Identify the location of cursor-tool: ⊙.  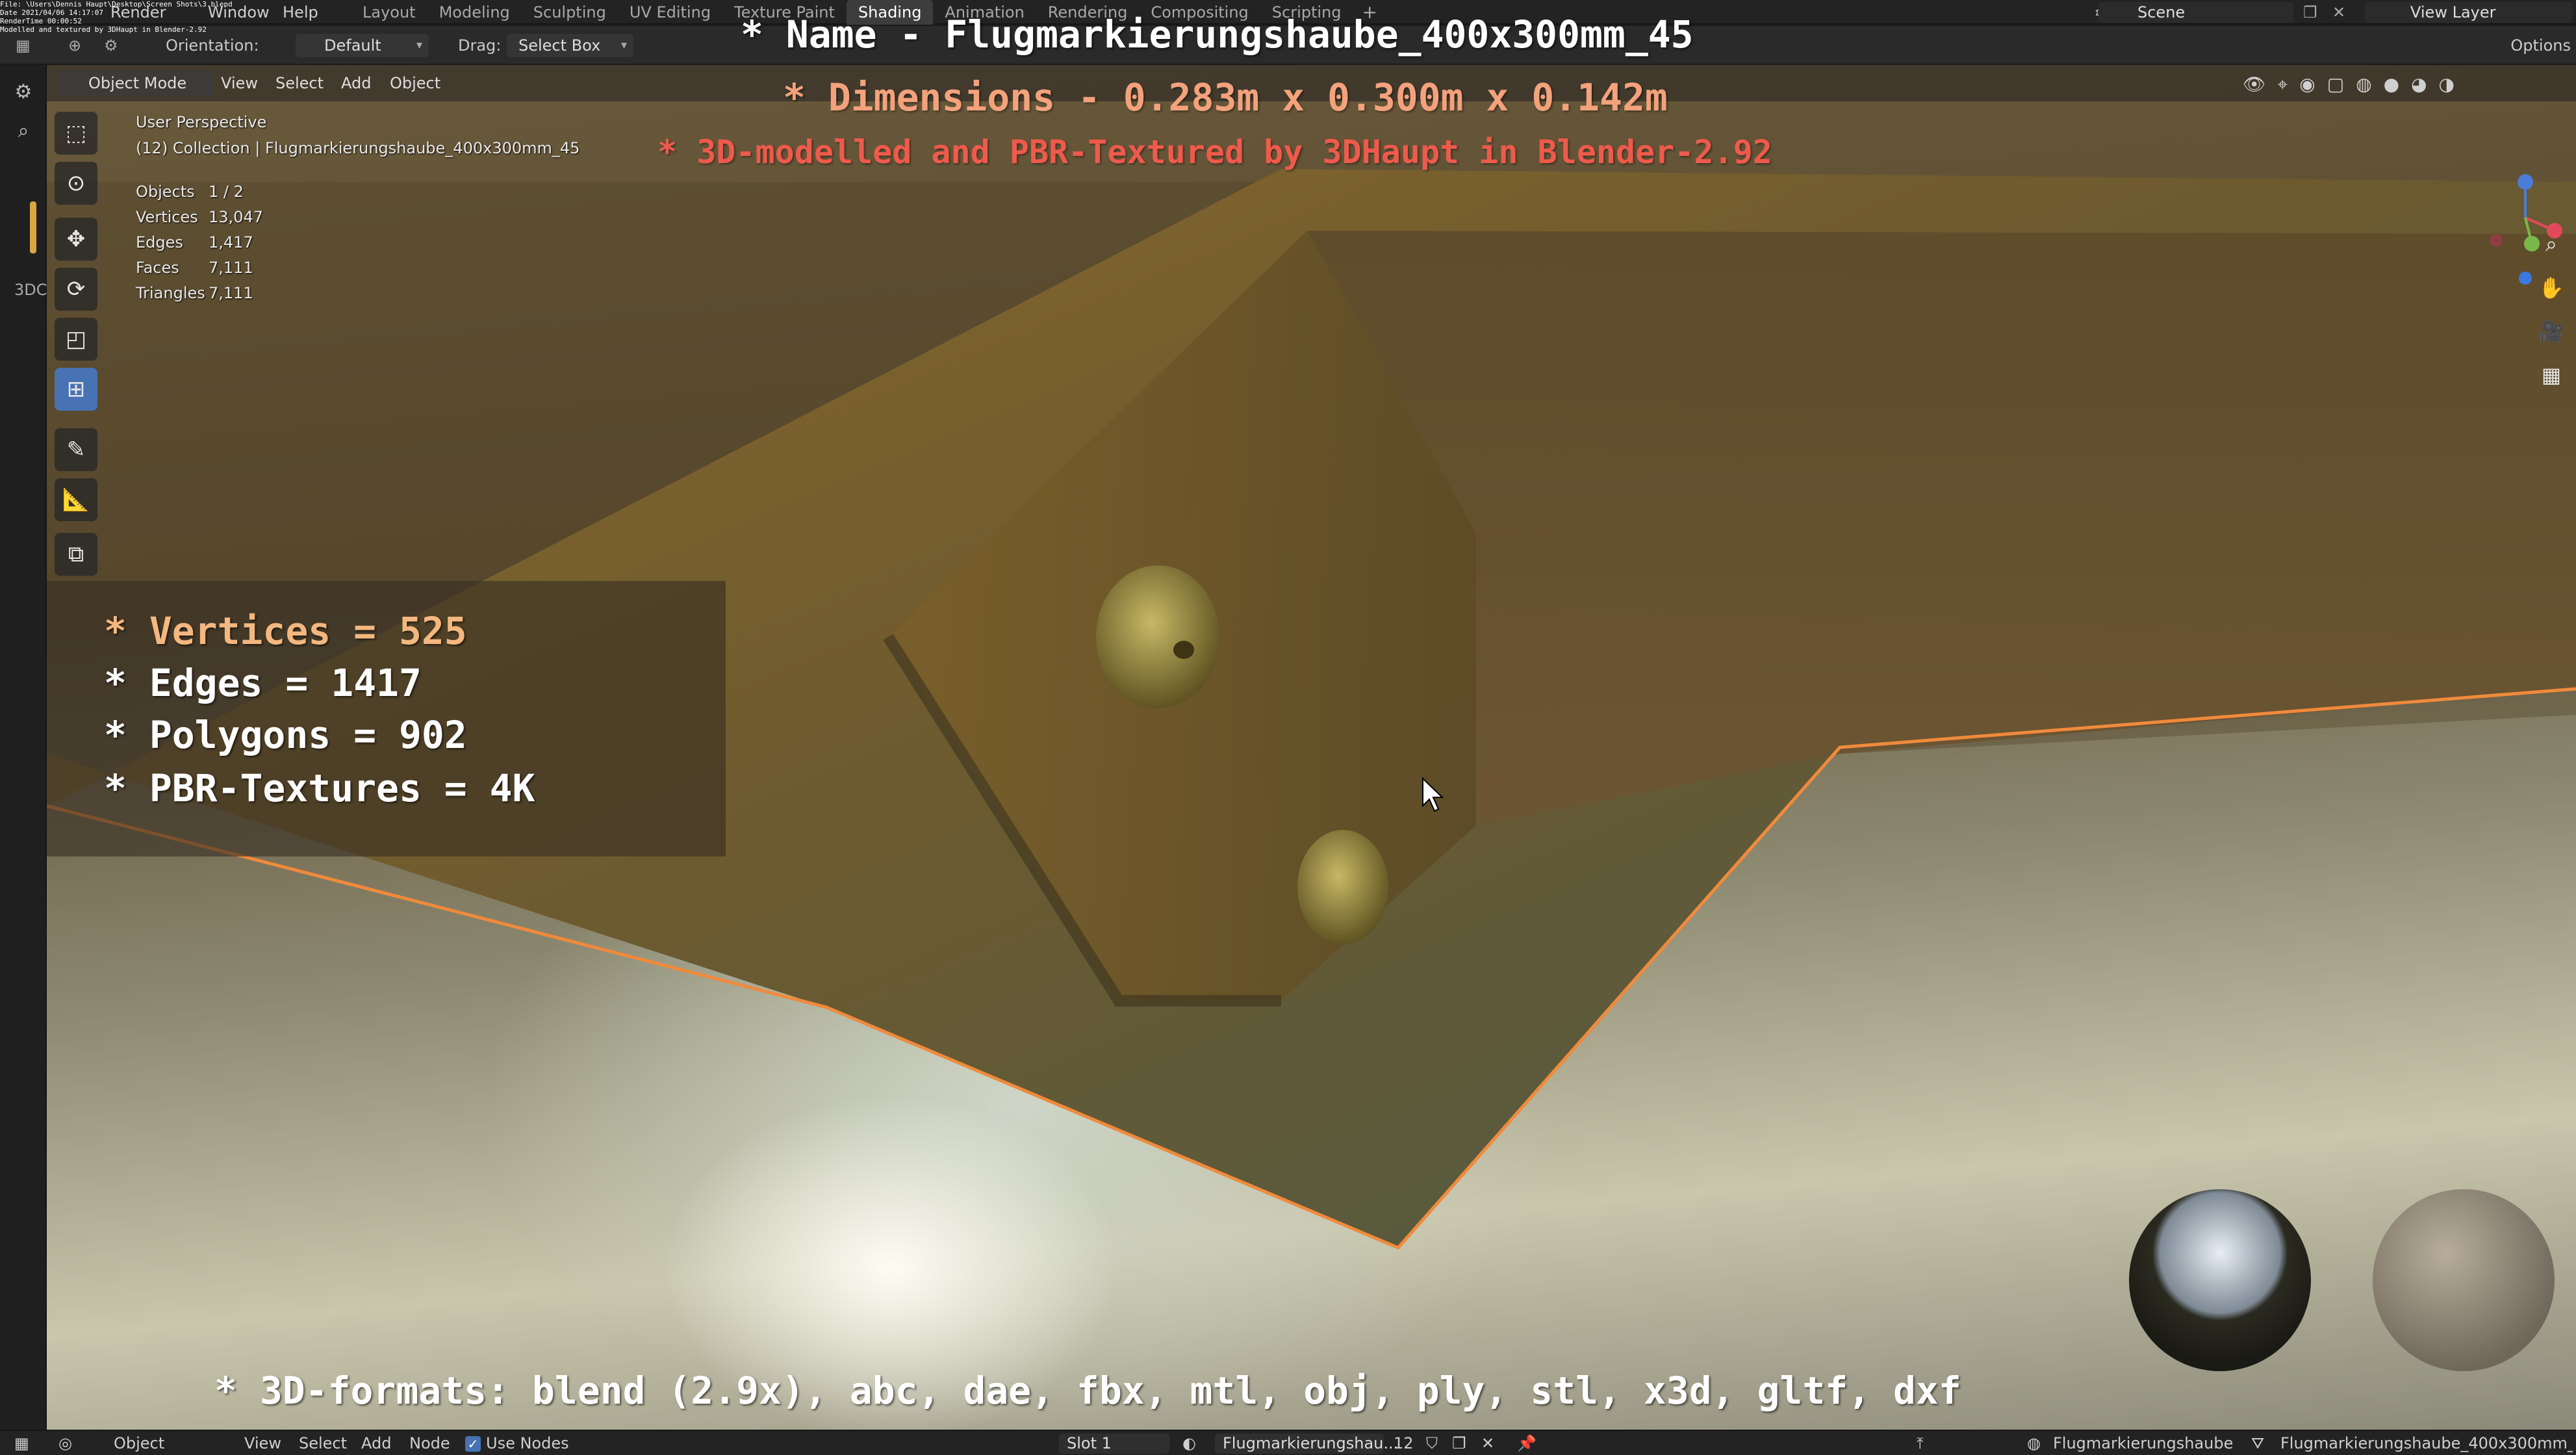
(76, 184).